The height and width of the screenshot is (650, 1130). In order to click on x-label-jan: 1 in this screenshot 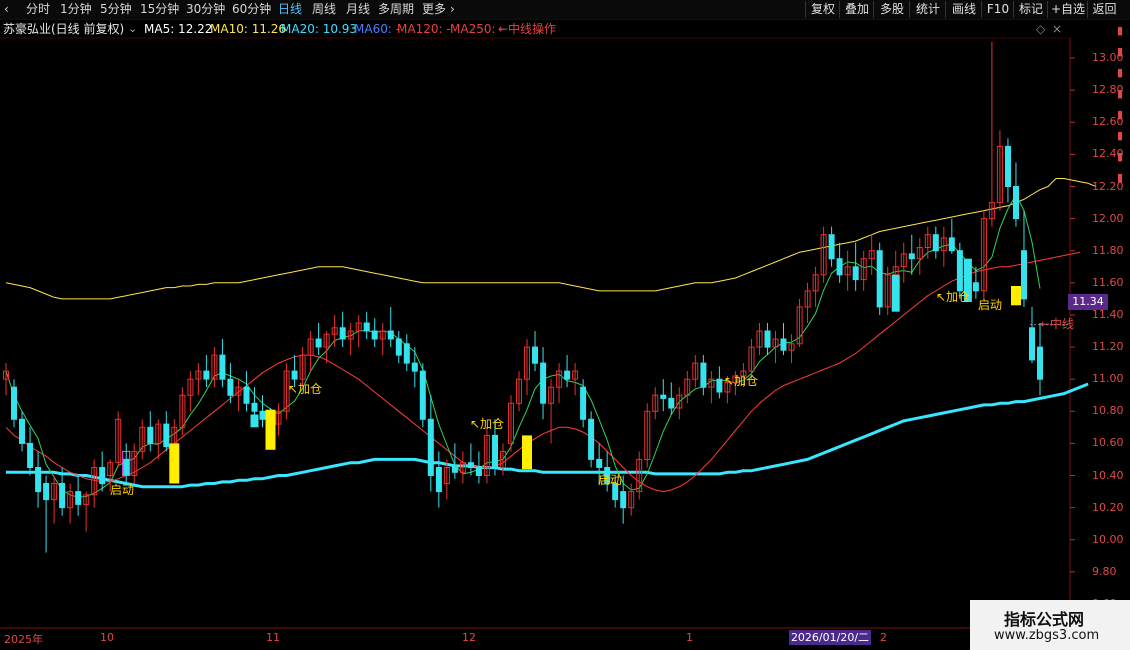, I will do `click(689, 637)`.